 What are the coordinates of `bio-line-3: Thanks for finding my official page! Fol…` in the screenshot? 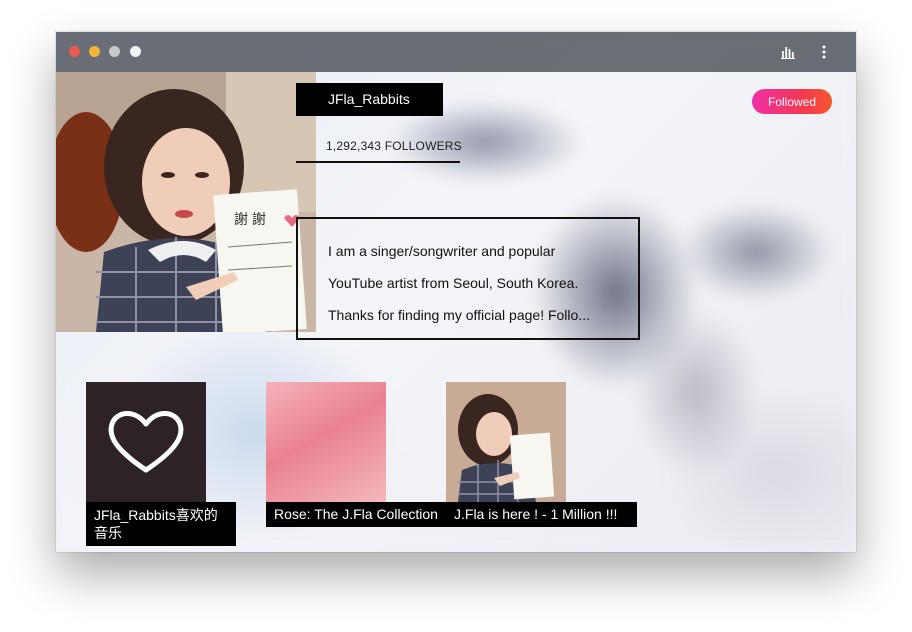 It's located at (459, 315).